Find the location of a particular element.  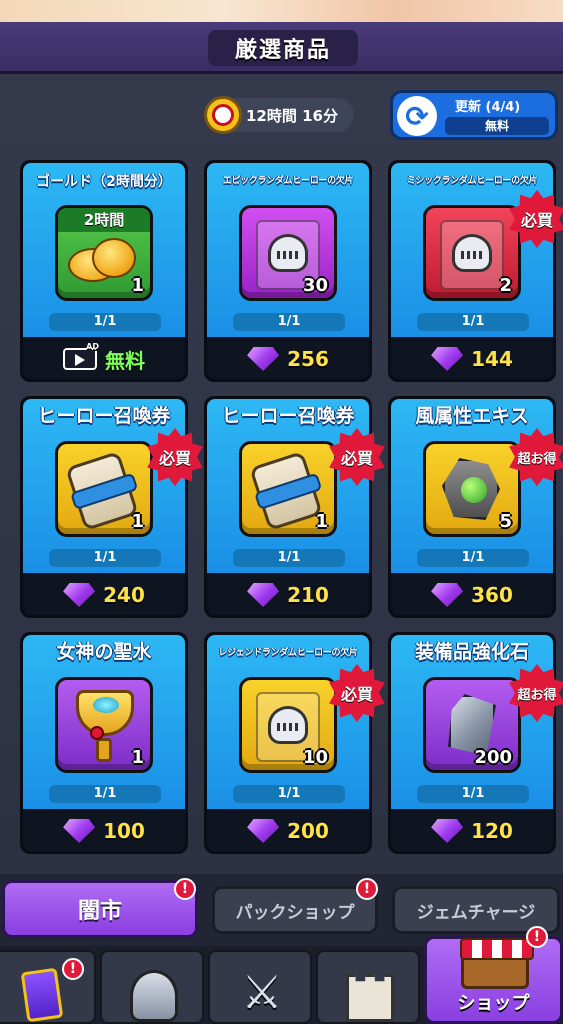

price: 240 is located at coordinates (104, 595).